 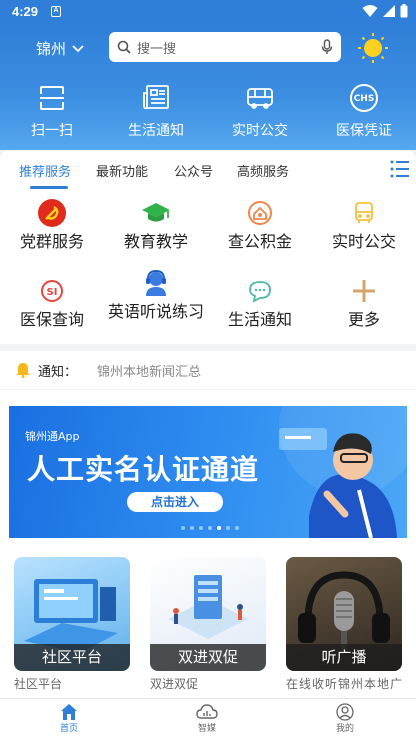 I want to click on tab-latest-features: 最新功能, so click(x=122, y=170).